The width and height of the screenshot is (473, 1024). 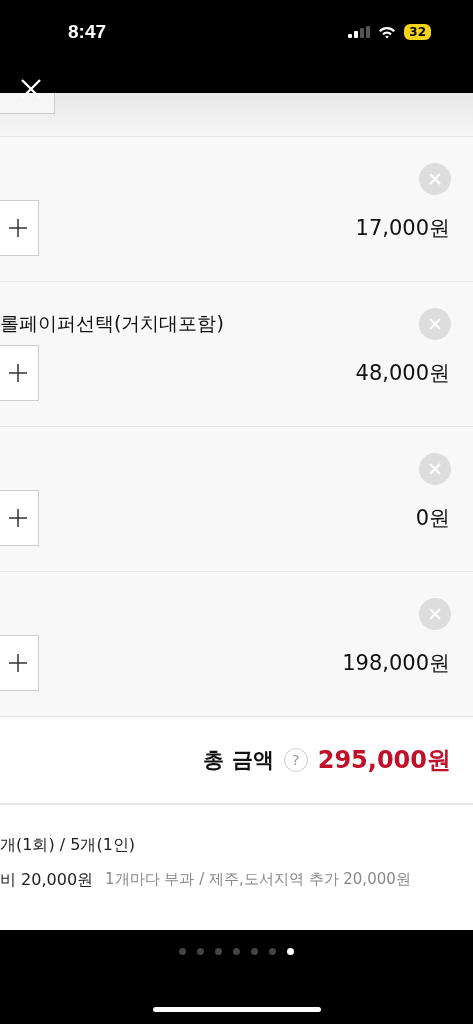 I want to click on purchase-limit: 개(1회) / 5개(1인), so click(x=68, y=845).